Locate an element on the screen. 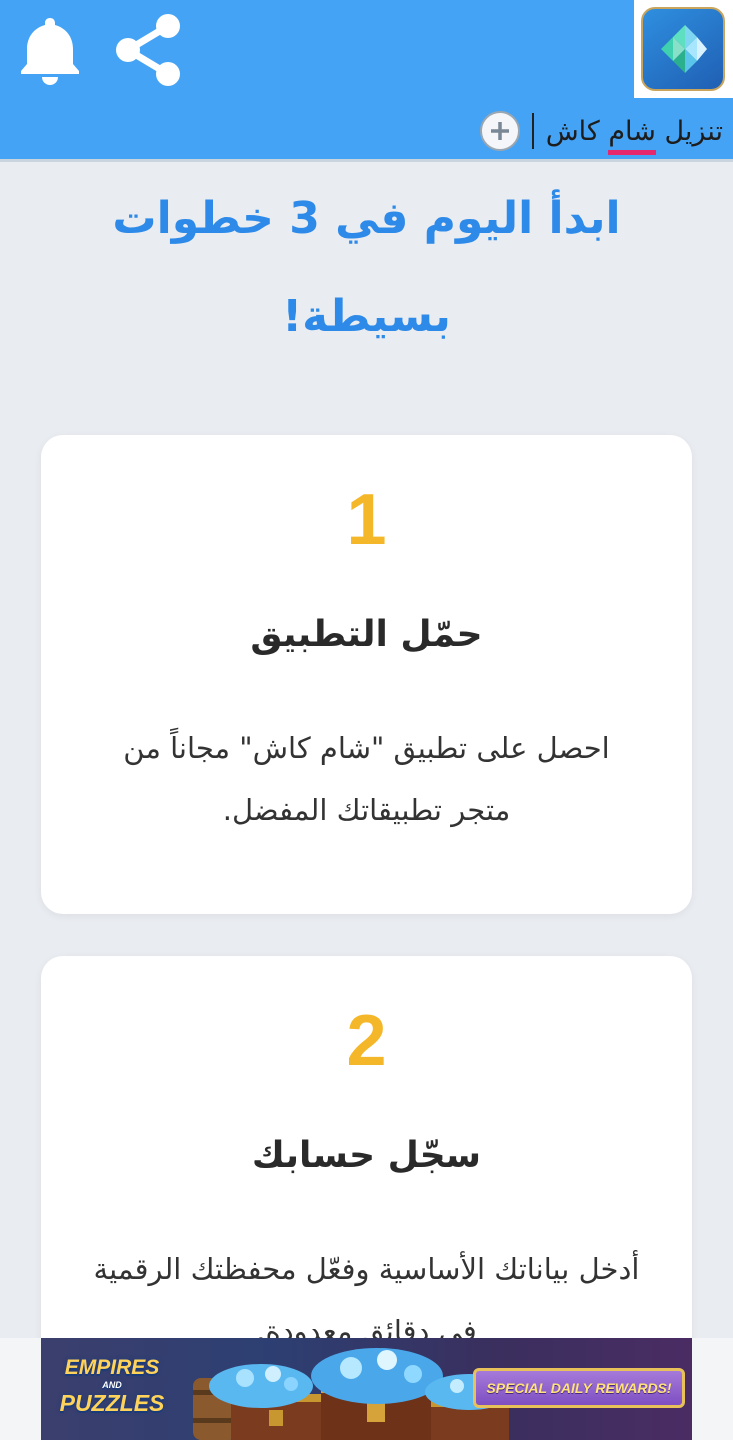 This screenshot has height=1440, width=733. ad-logo-line3: PUZZLES is located at coordinates (112, 1403).